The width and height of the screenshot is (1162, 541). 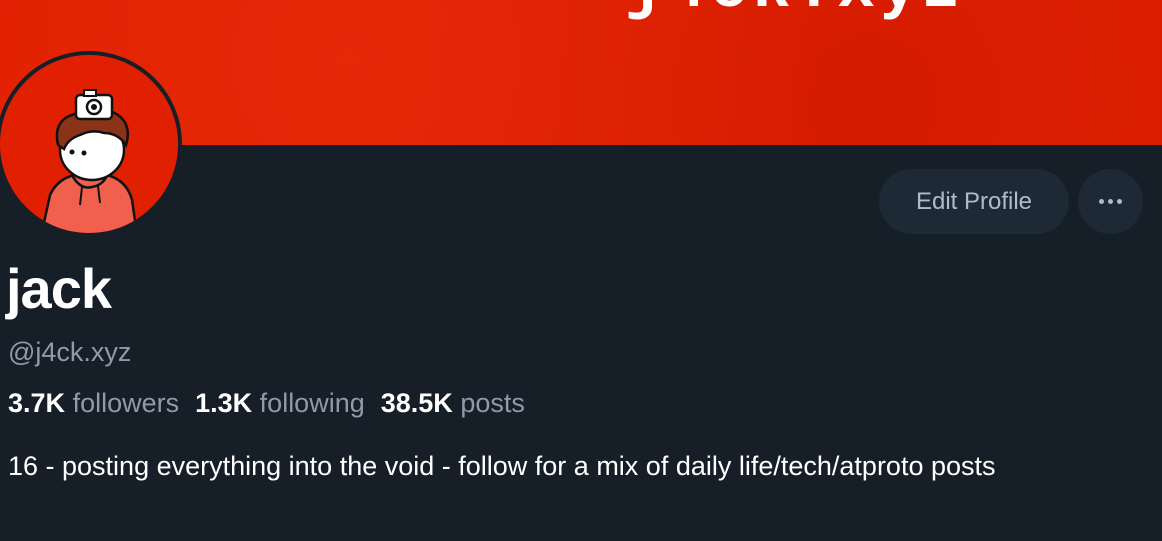 I want to click on avatar, so click(x=91, y=144).